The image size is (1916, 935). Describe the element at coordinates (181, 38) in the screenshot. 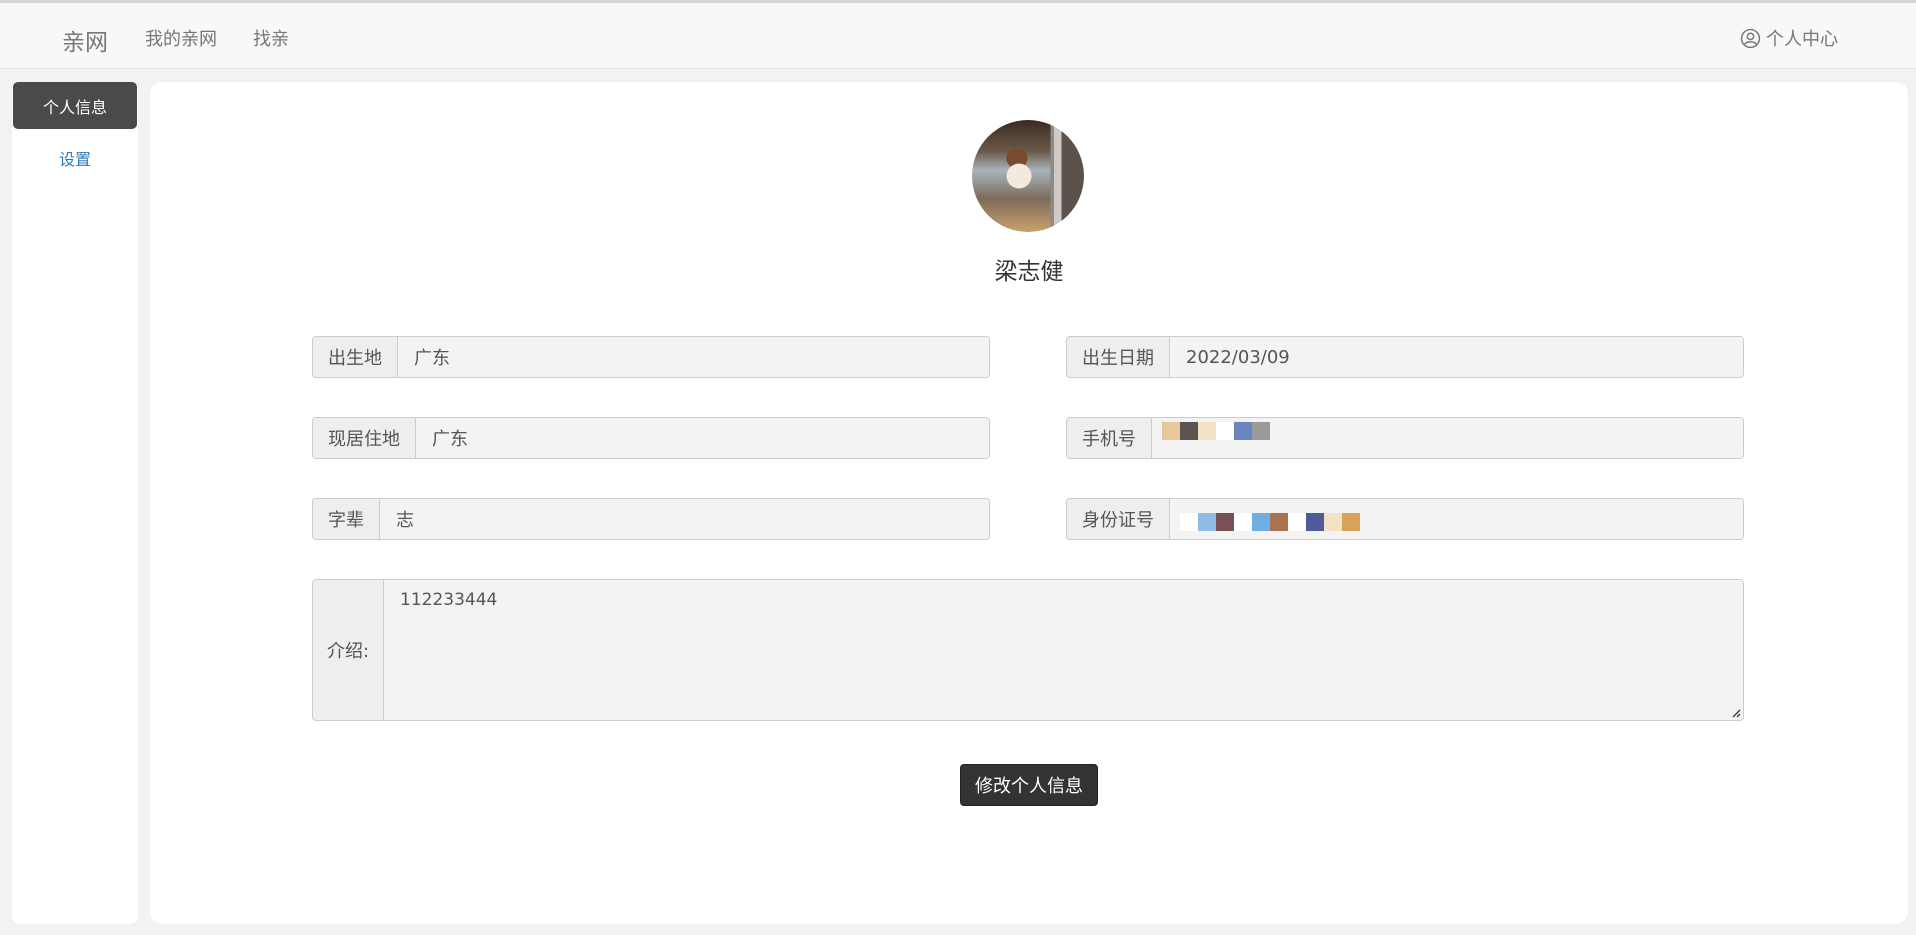

I see `nav-my-network: 我的亲网` at that location.